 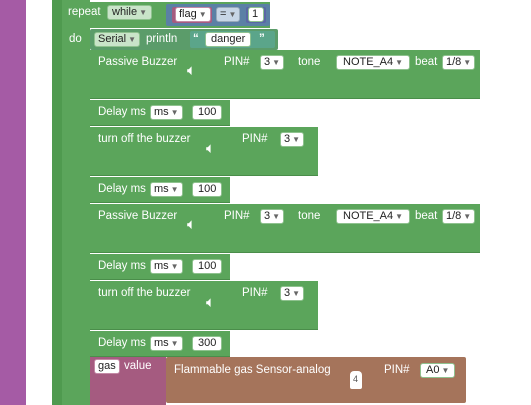 What do you see at coordinates (262, 39) in the screenshot?
I see `close-quote: ”` at bounding box center [262, 39].